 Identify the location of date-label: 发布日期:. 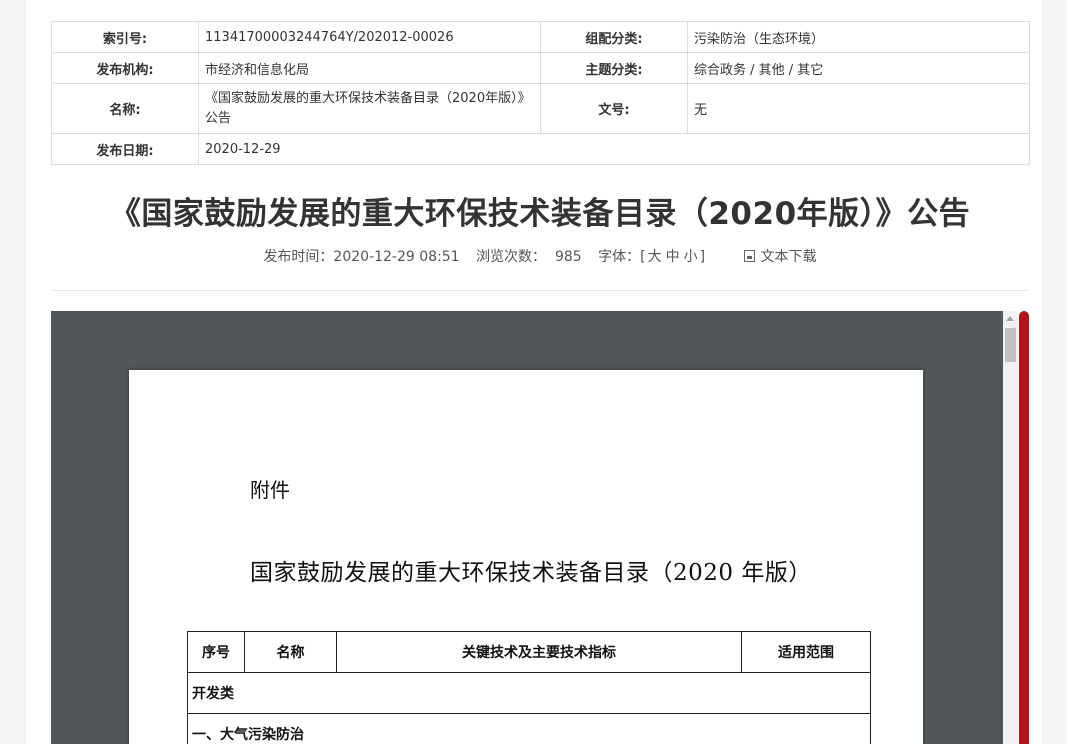
(125, 149).